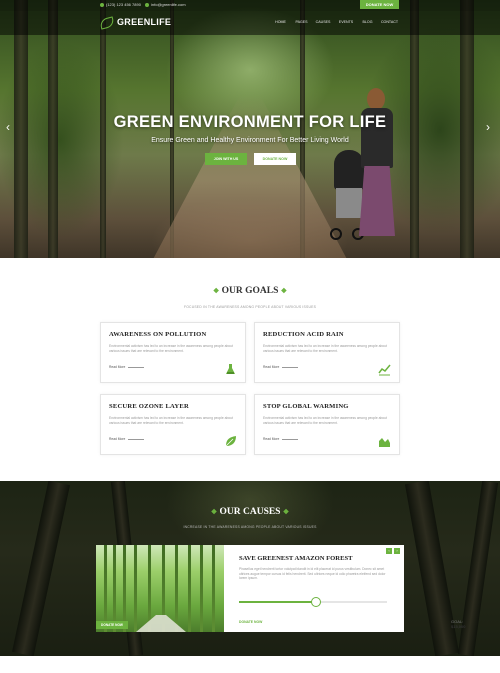 Image resolution: width=500 pixels, height=673 pixels. I want to click on goal-amount: GOAL: $15,000, so click(458, 624).